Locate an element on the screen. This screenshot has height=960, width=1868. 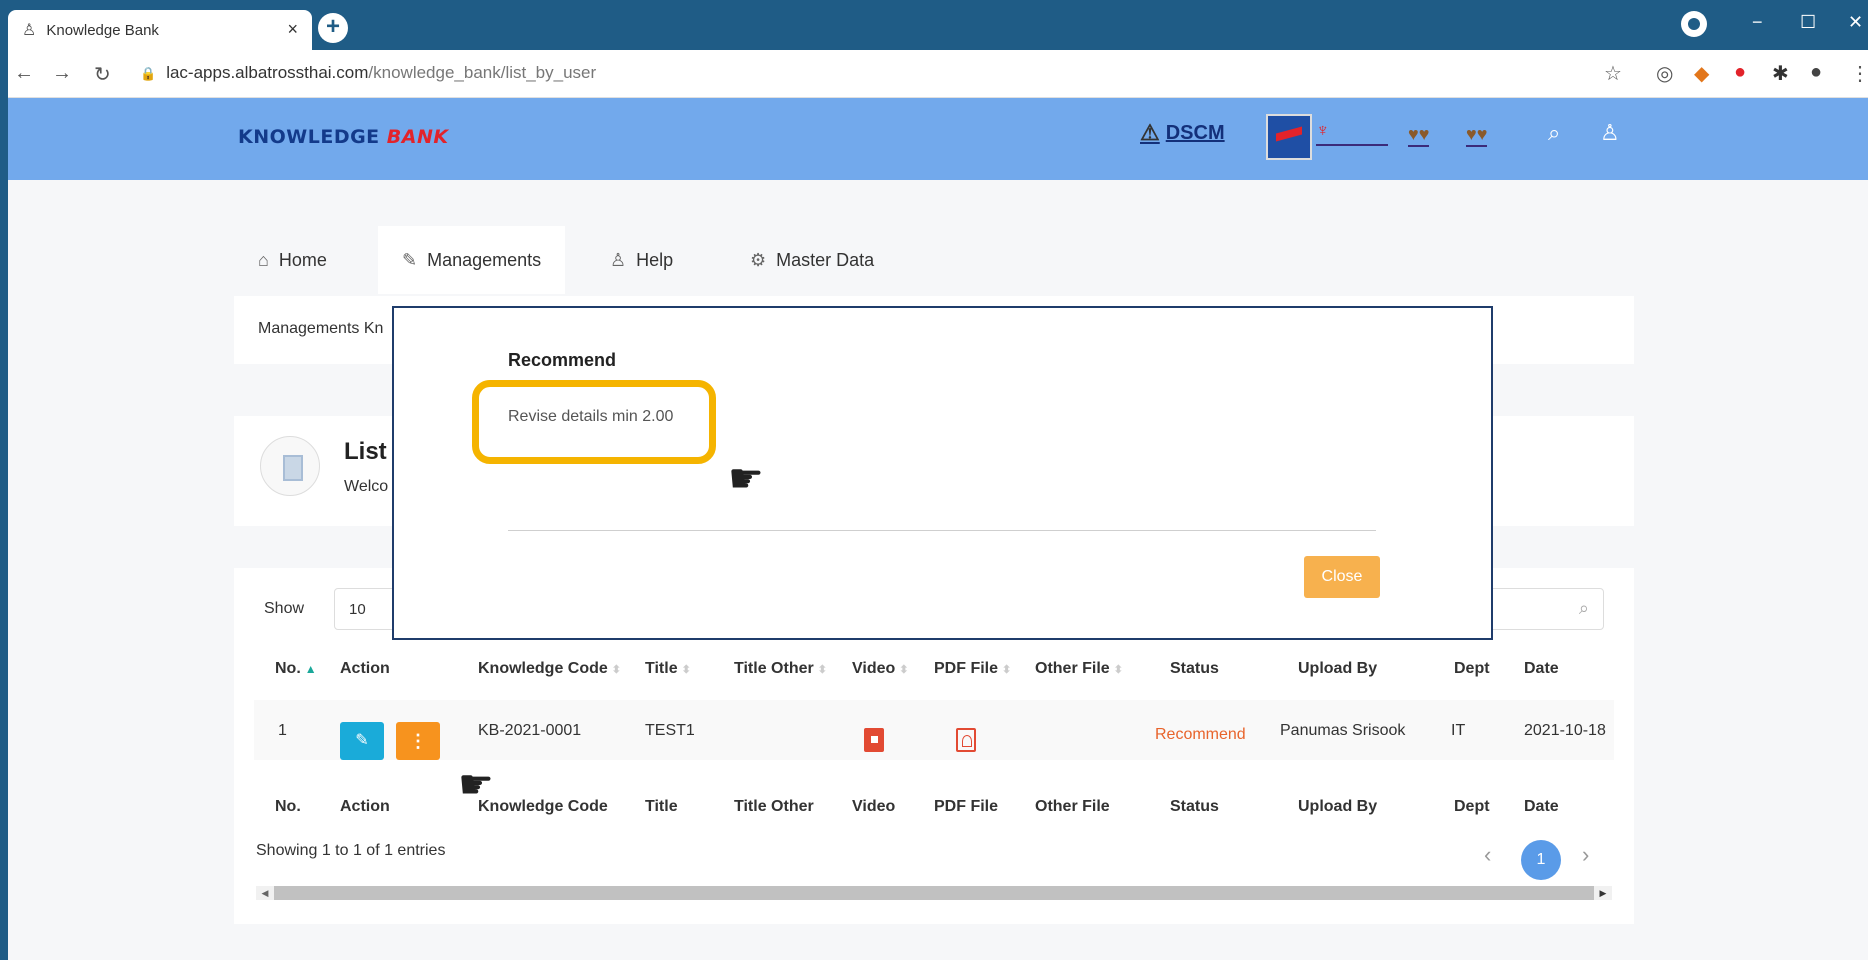
browser-menu-icon: ⋮ is located at coordinates (1859, 73).